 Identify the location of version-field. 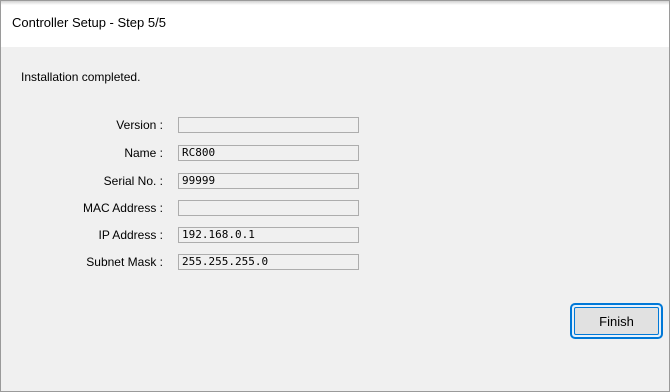
(268, 125).